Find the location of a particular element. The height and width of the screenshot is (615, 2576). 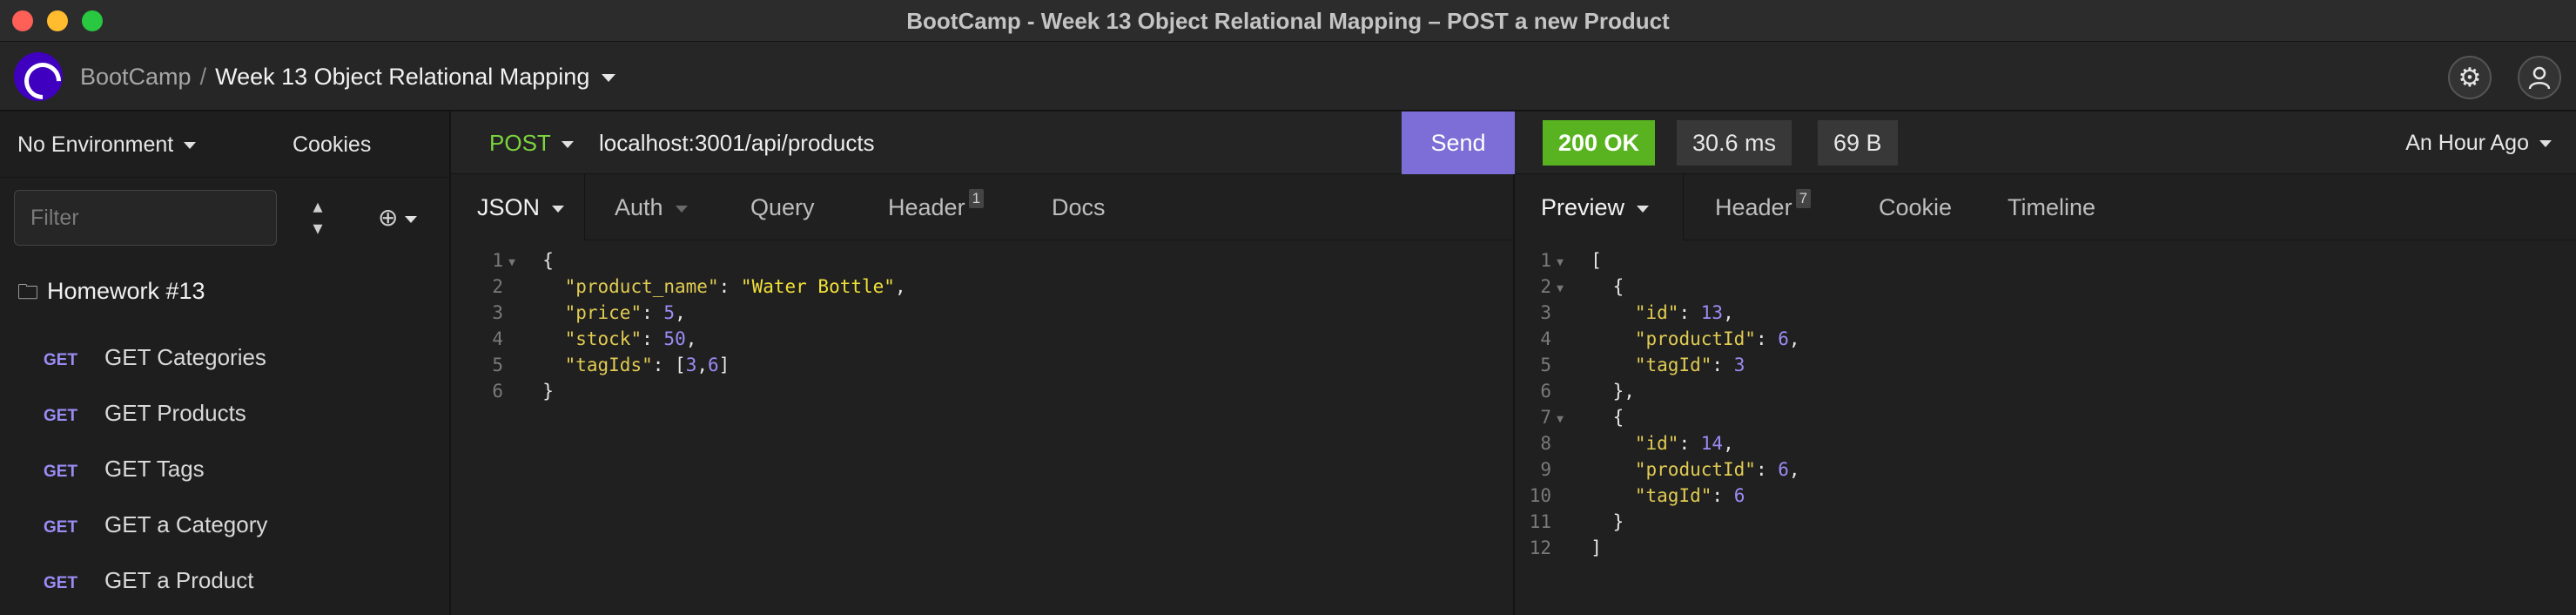

sidebar-request-item: GET GET Categories is located at coordinates (224, 357).